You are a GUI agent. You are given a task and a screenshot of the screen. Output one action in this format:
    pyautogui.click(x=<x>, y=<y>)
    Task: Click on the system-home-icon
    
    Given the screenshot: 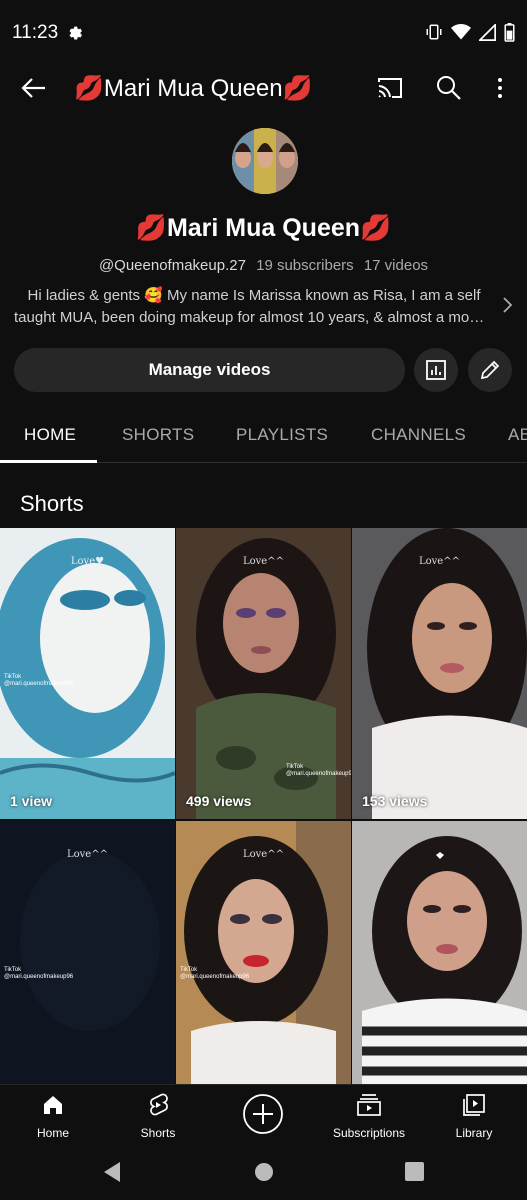 What is the action you would take?
    pyautogui.click(x=264, y=1172)
    